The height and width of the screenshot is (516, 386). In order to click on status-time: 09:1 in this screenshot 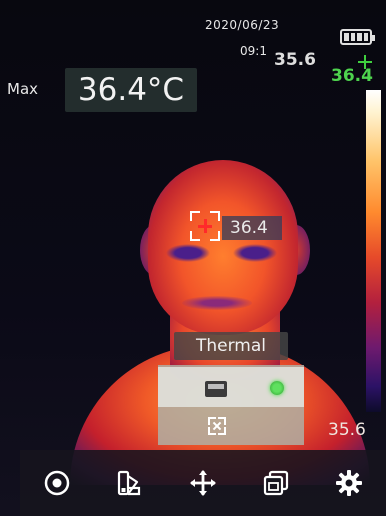, I will do `click(253, 51)`.